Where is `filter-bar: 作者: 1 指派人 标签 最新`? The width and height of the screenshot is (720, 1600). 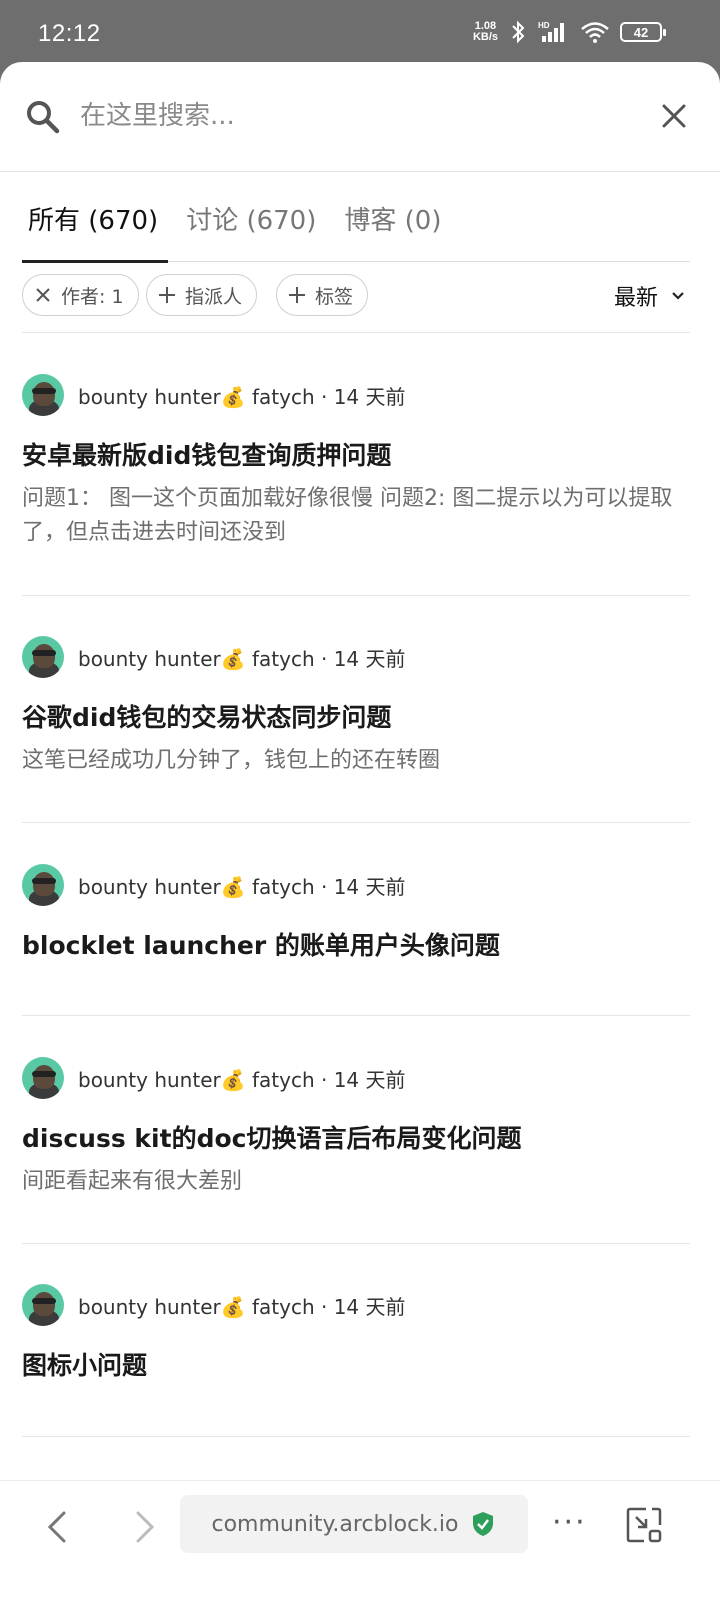
filter-bar: 作者: 1 指派人 标签 最新 is located at coordinates (356, 297).